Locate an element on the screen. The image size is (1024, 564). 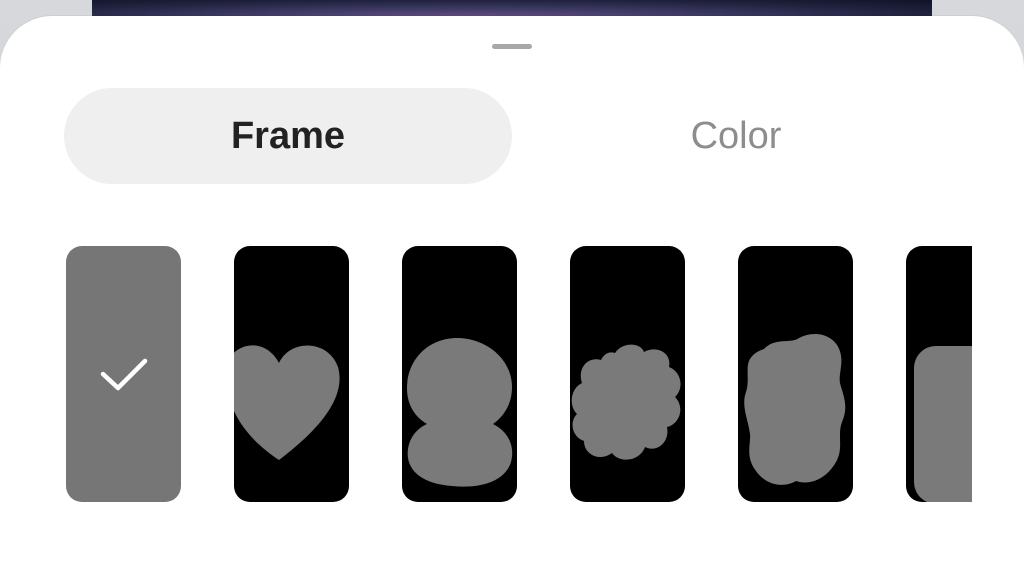
check-icon is located at coordinates (124, 374).